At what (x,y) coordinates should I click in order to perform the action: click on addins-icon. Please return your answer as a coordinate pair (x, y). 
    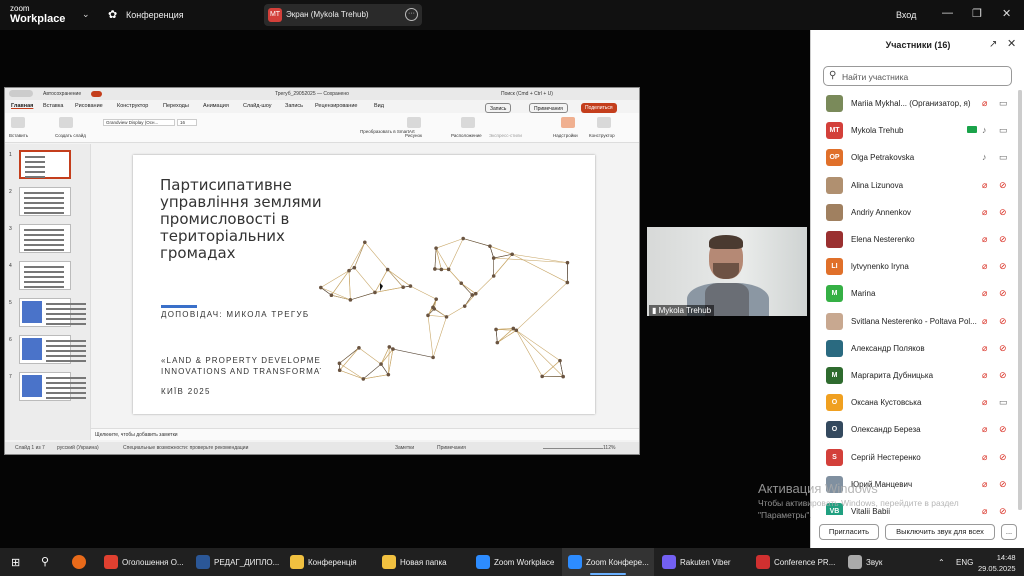
    Looking at the image, I should click on (568, 122).